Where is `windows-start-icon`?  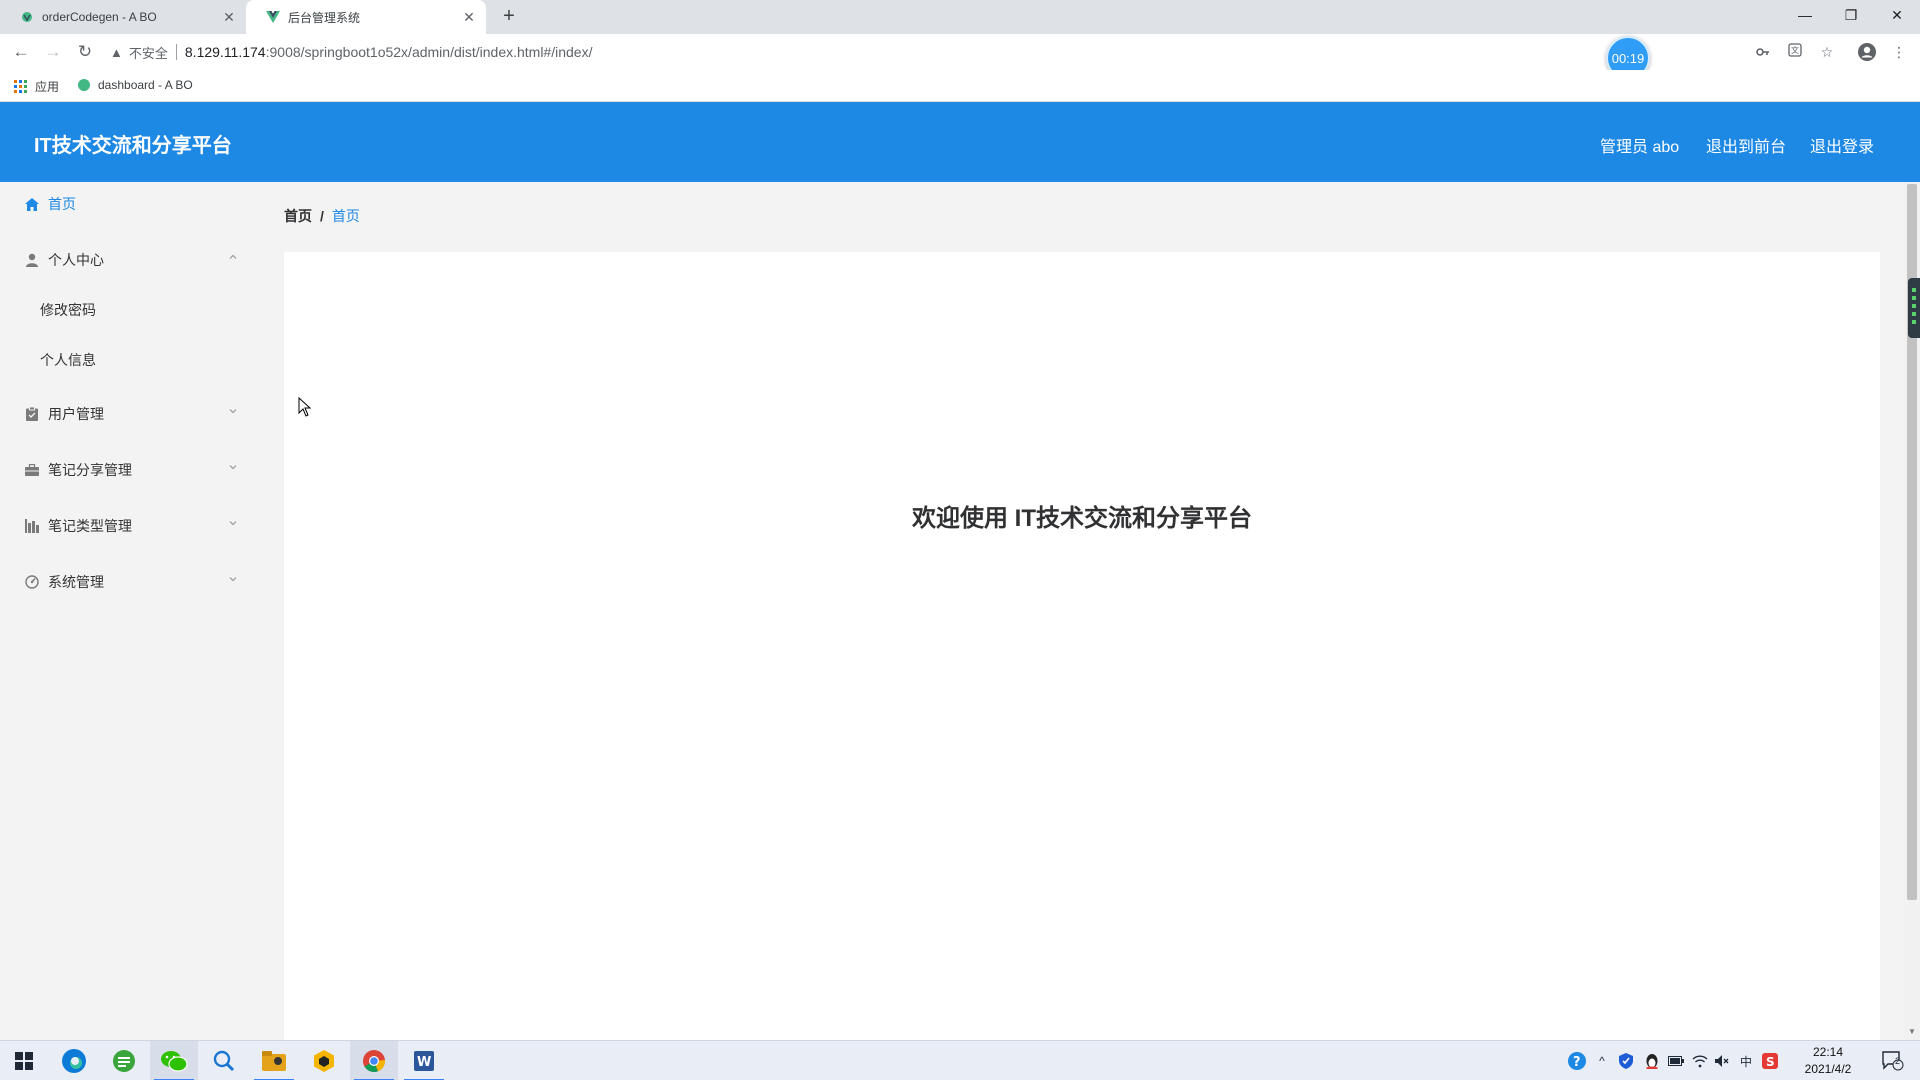 windows-start-icon is located at coordinates (24, 1060).